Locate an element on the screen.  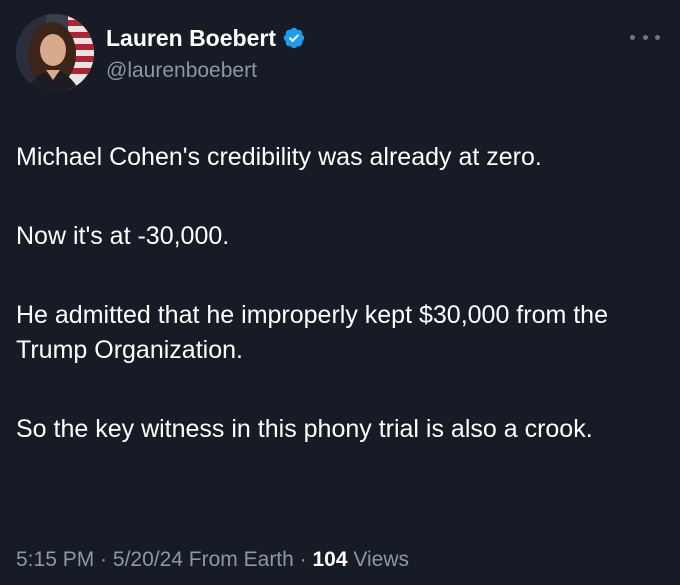
avatar-image is located at coordinates (55, 53).